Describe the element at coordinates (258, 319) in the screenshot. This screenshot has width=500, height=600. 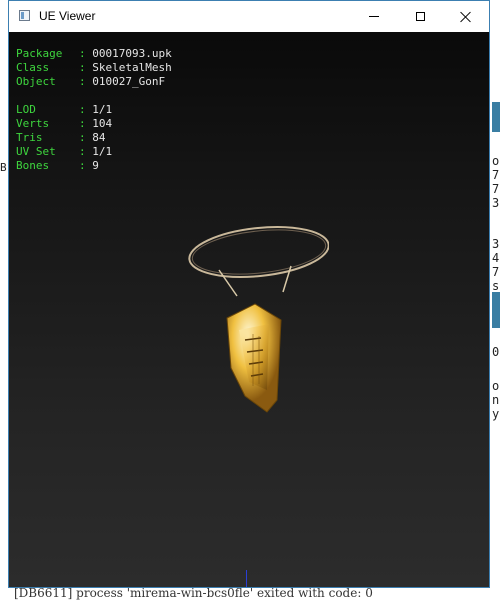
I see `skeletal-mesh-render` at that location.